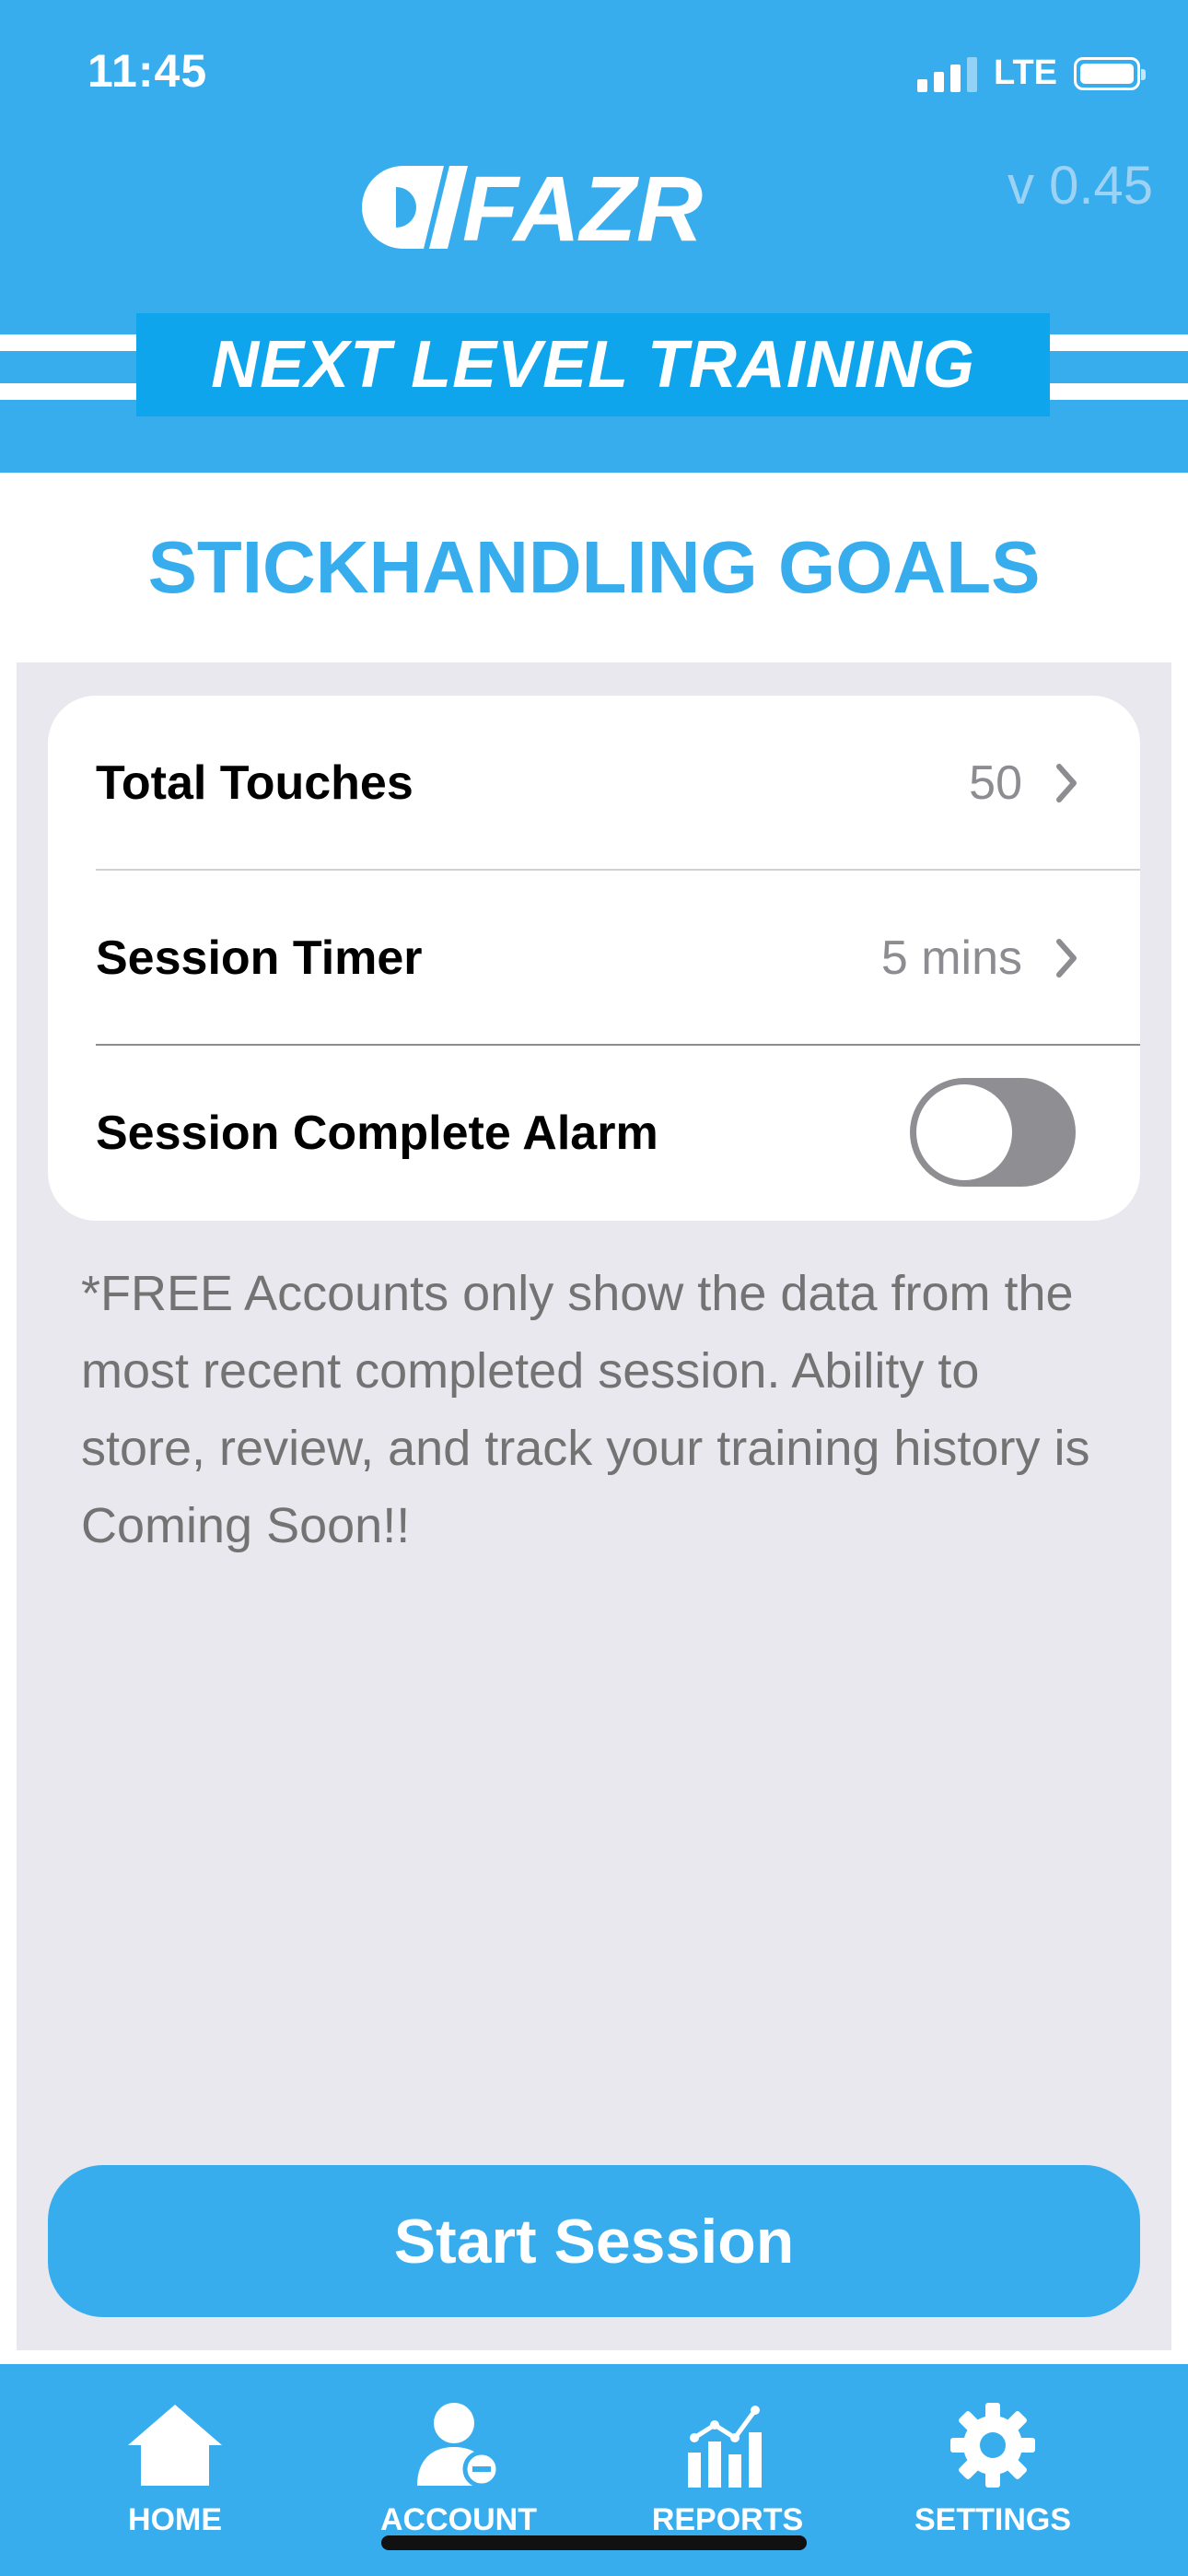 The image size is (1188, 2576). What do you see at coordinates (1026, 72) in the screenshot?
I see `network-label: LTE` at bounding box center [1026, 72].